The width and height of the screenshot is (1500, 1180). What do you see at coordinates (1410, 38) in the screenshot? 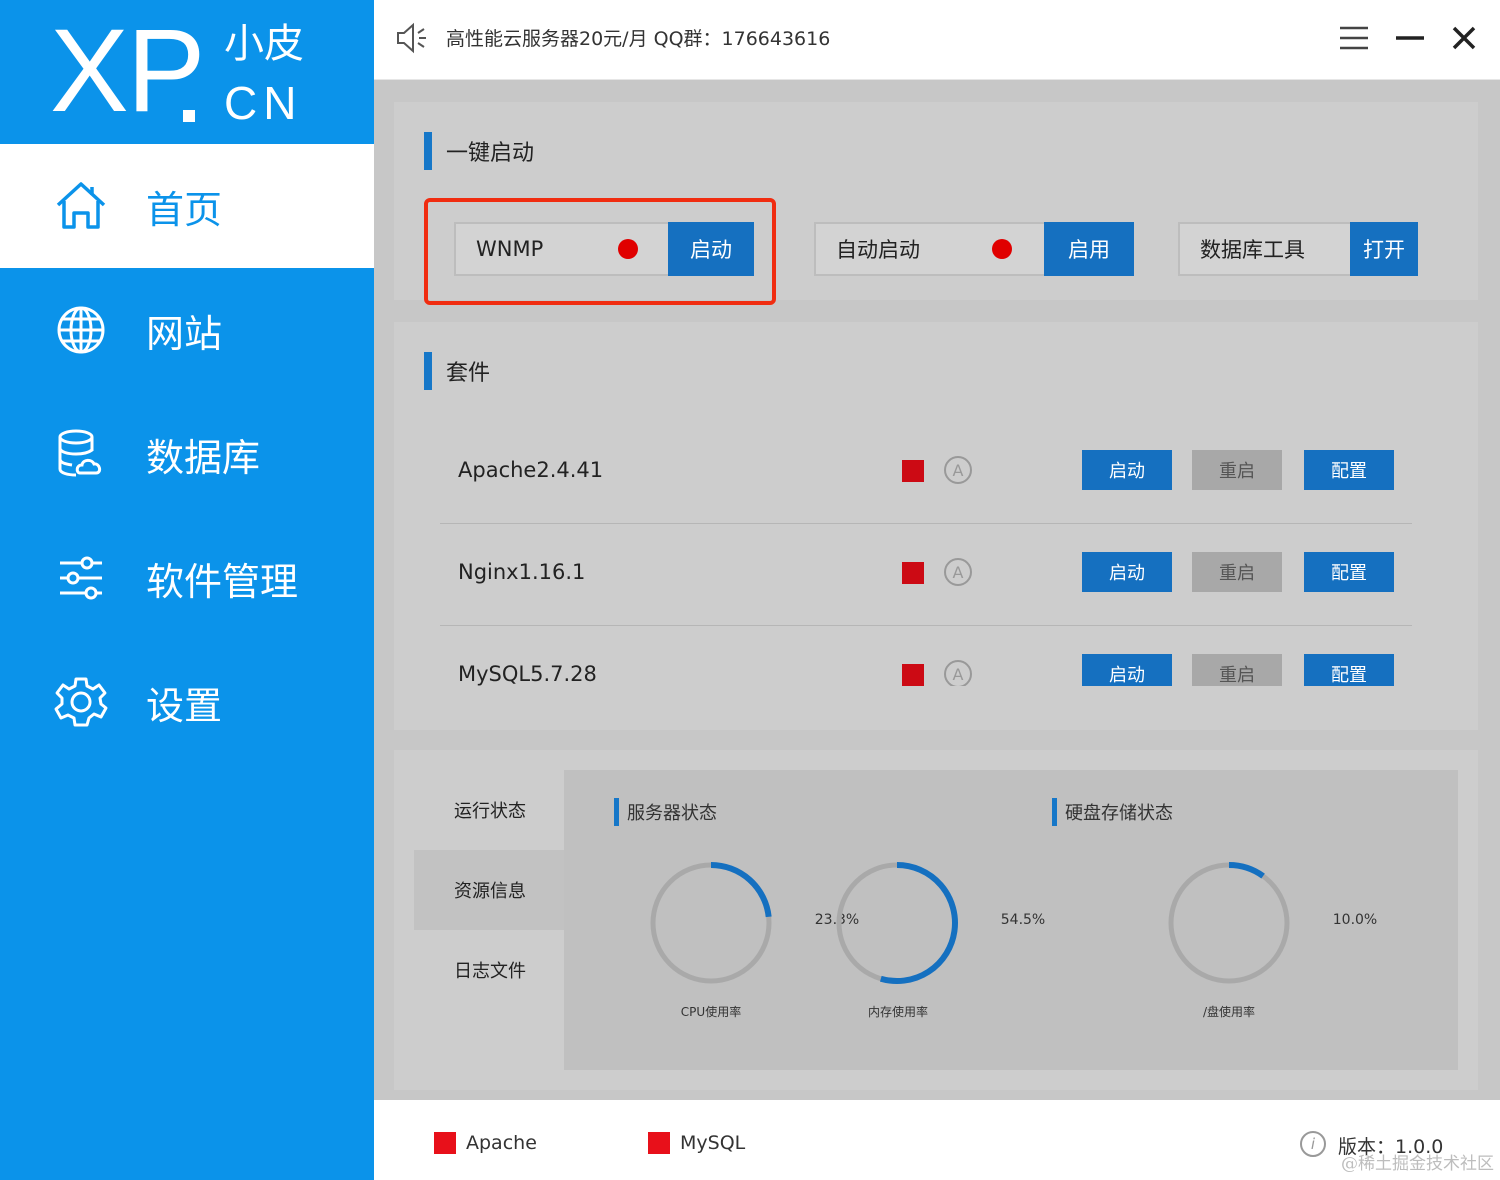
I see `minimize-icon` at bounding box center [1410, 38].